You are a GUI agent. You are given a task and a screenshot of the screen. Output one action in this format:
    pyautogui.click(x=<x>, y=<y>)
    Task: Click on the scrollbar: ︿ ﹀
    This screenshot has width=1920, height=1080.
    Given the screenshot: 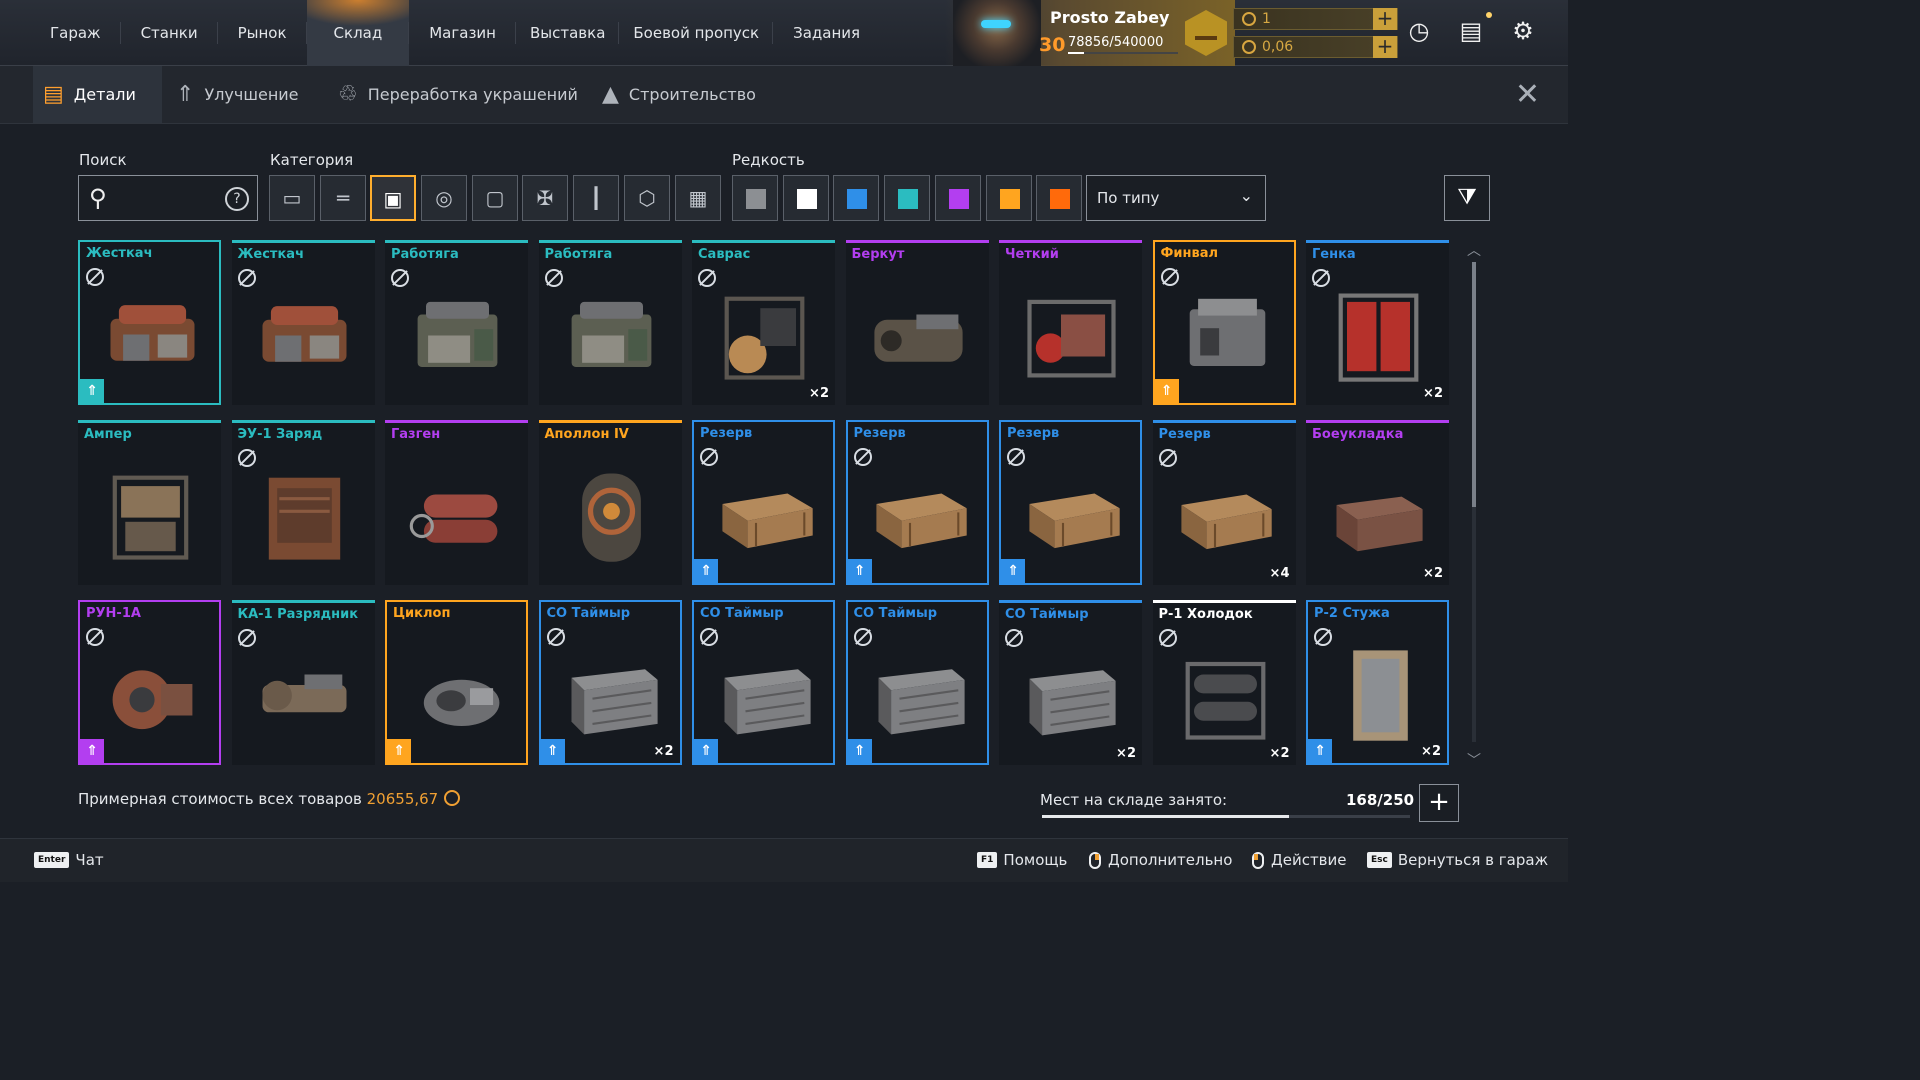 What is the action you would take?
    pyautogui.click(x=1474, y=505)
    